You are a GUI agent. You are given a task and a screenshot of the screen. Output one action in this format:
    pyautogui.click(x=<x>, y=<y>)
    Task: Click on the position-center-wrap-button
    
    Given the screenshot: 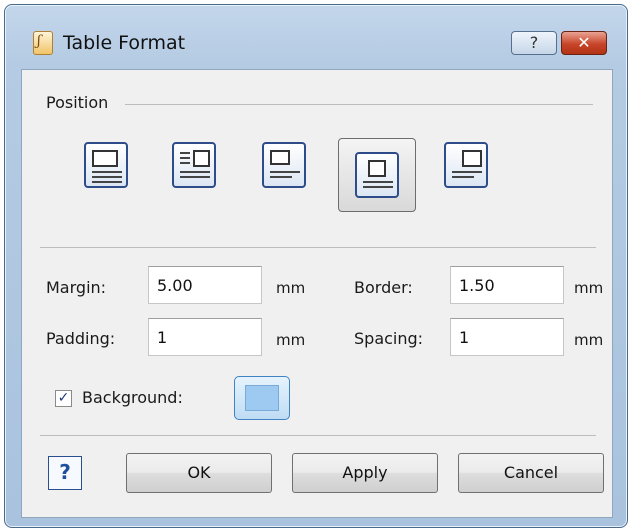 What is the action you would take?
    pyautogui.click(x=195, y=166)
    